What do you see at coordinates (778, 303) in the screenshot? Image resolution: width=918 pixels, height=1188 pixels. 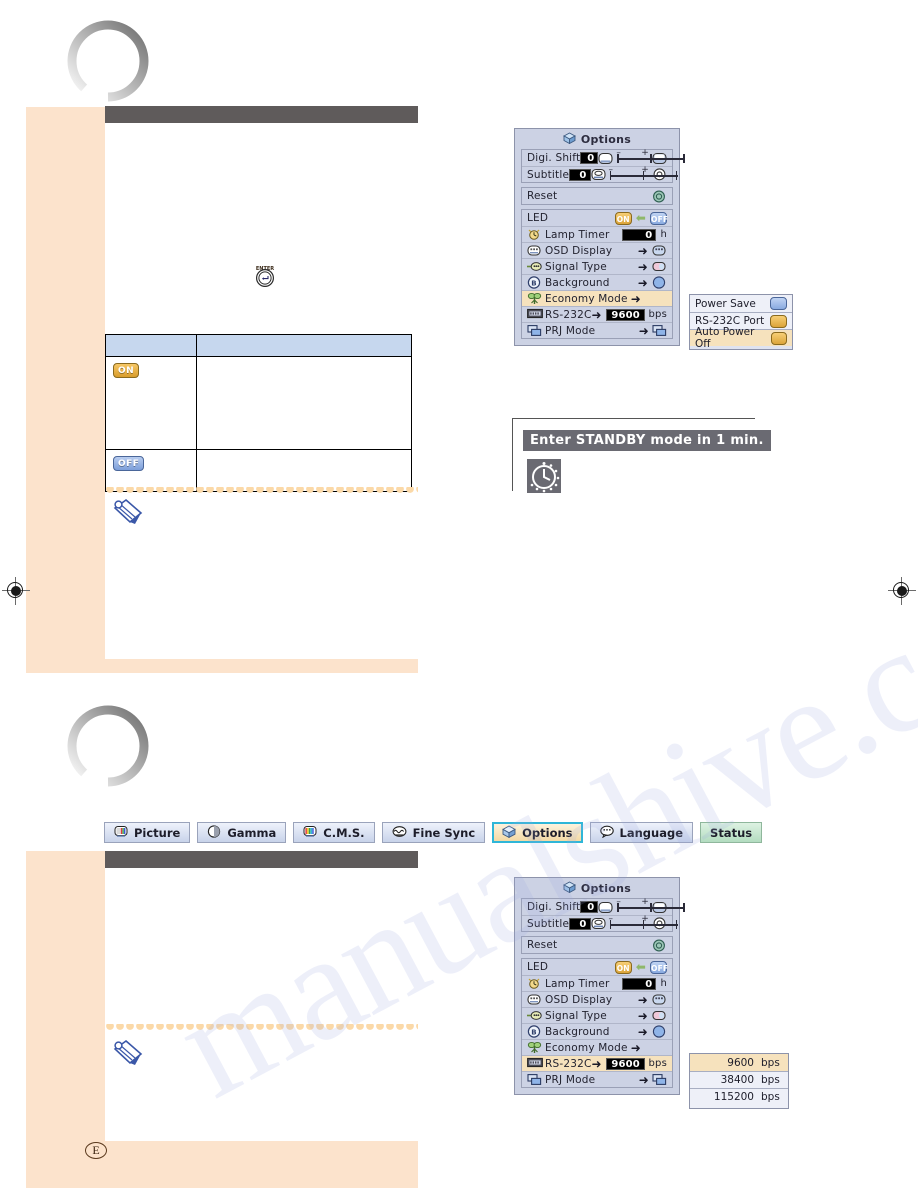 I see `power-save-toggle` at bounding box center [778, 303].